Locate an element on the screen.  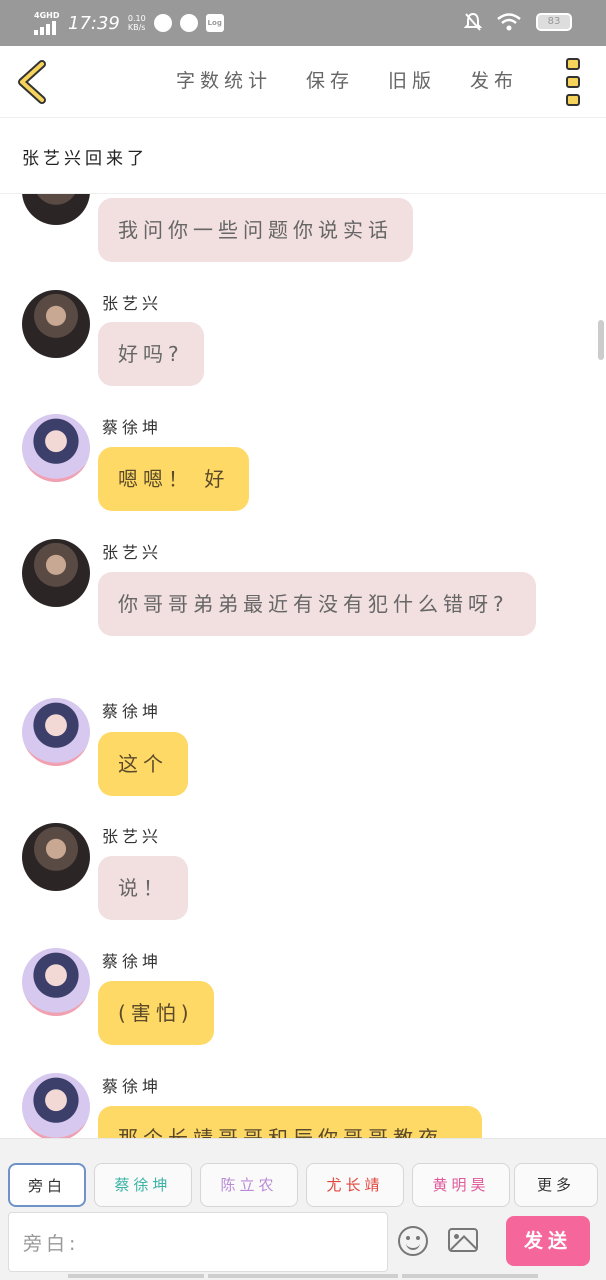
mute-bell-icon is located at coordinates (473, 21).